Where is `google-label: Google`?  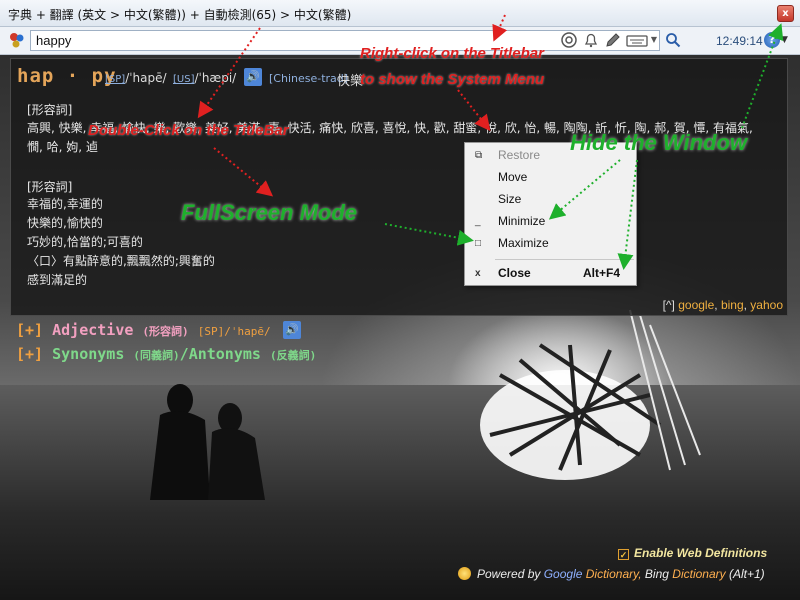
google-label: Google is located at coordinates (563, 574).